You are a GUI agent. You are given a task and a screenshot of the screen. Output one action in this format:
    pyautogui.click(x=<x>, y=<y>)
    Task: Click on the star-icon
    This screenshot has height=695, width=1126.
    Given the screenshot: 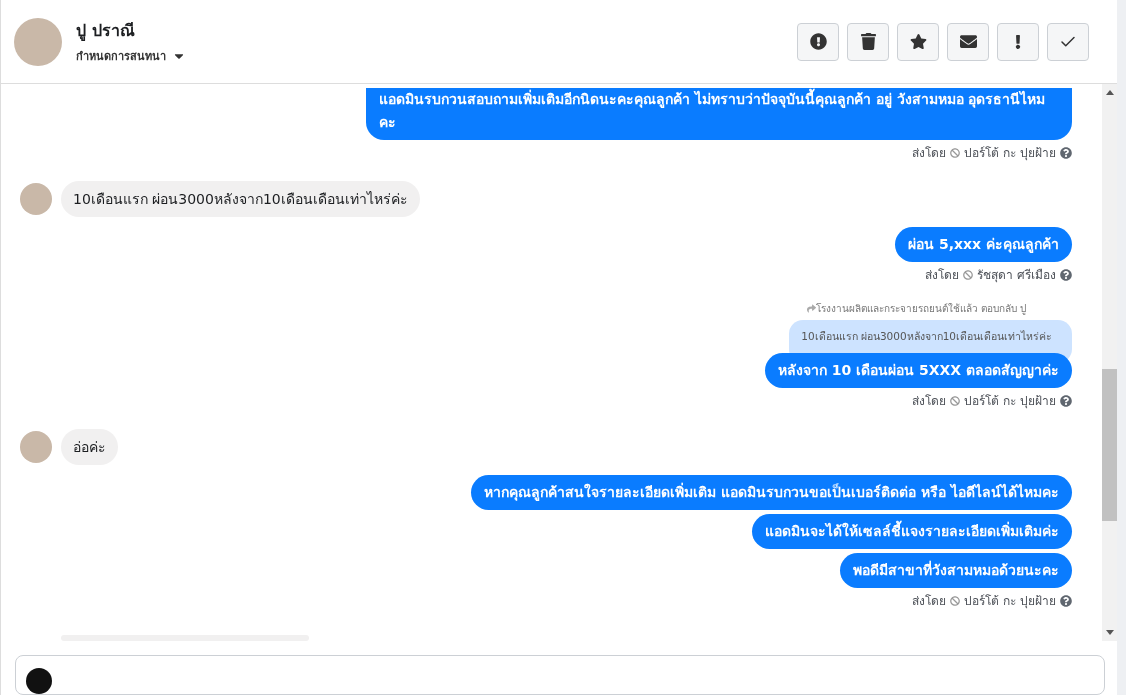 What is the action you would take?
    pyautogui.click(x=918, y=42)
    